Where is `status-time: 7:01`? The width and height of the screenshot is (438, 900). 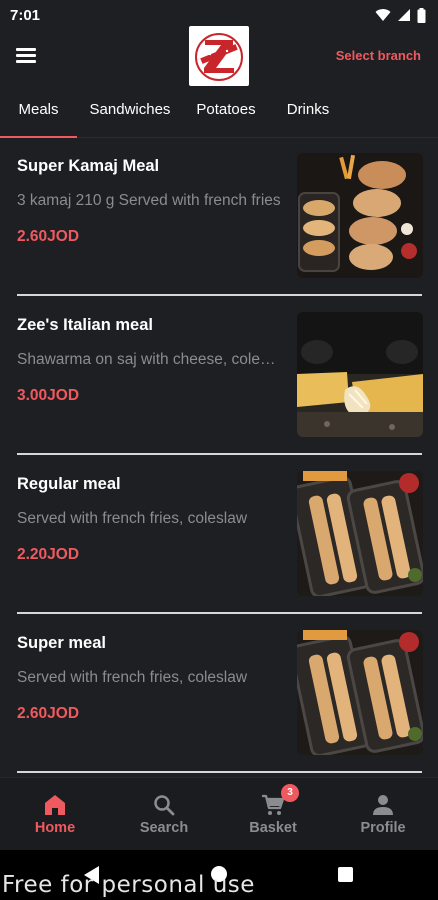 status-time: 7:01 is located at coordinates (25, 15).